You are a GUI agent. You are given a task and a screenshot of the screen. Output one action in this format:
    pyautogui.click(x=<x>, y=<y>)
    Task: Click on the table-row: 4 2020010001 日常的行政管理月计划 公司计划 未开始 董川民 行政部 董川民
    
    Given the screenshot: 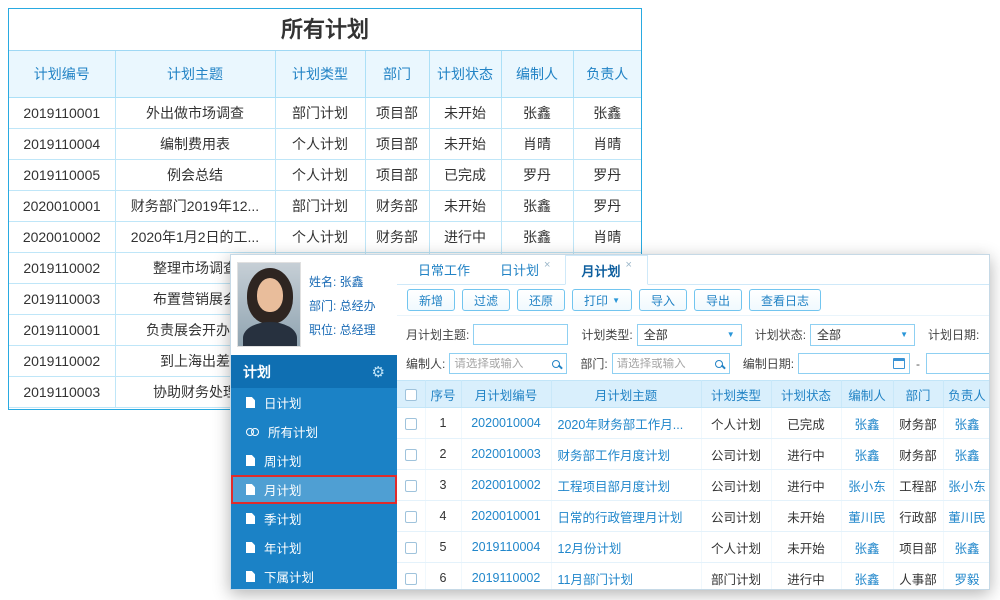 What is the action you would take?
    pyautogui.click(x=693, y=516)
    